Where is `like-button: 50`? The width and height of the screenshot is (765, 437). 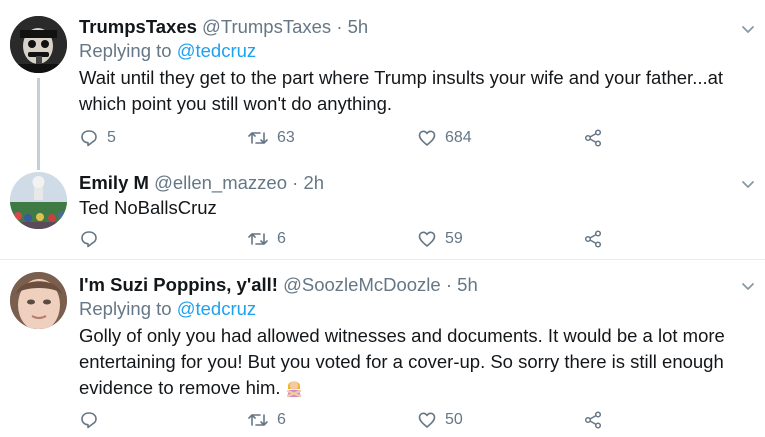 like-button: 50 is located at coordinates (440, 420).